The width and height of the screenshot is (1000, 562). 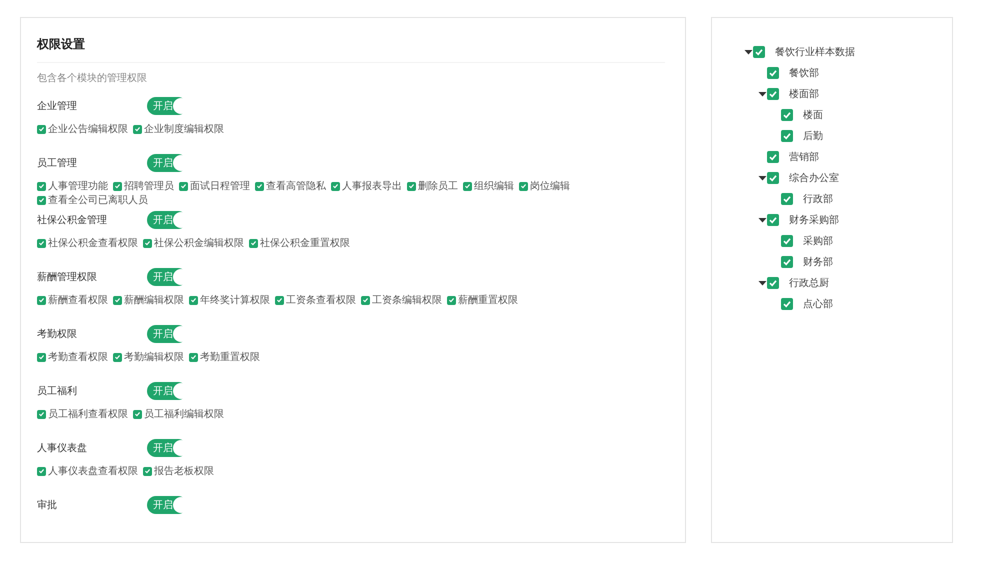 What do you see at coordinates (818, 261) in the screenshot?
I see `tree-item-label: 财务部` at bounding box center [818, 261].